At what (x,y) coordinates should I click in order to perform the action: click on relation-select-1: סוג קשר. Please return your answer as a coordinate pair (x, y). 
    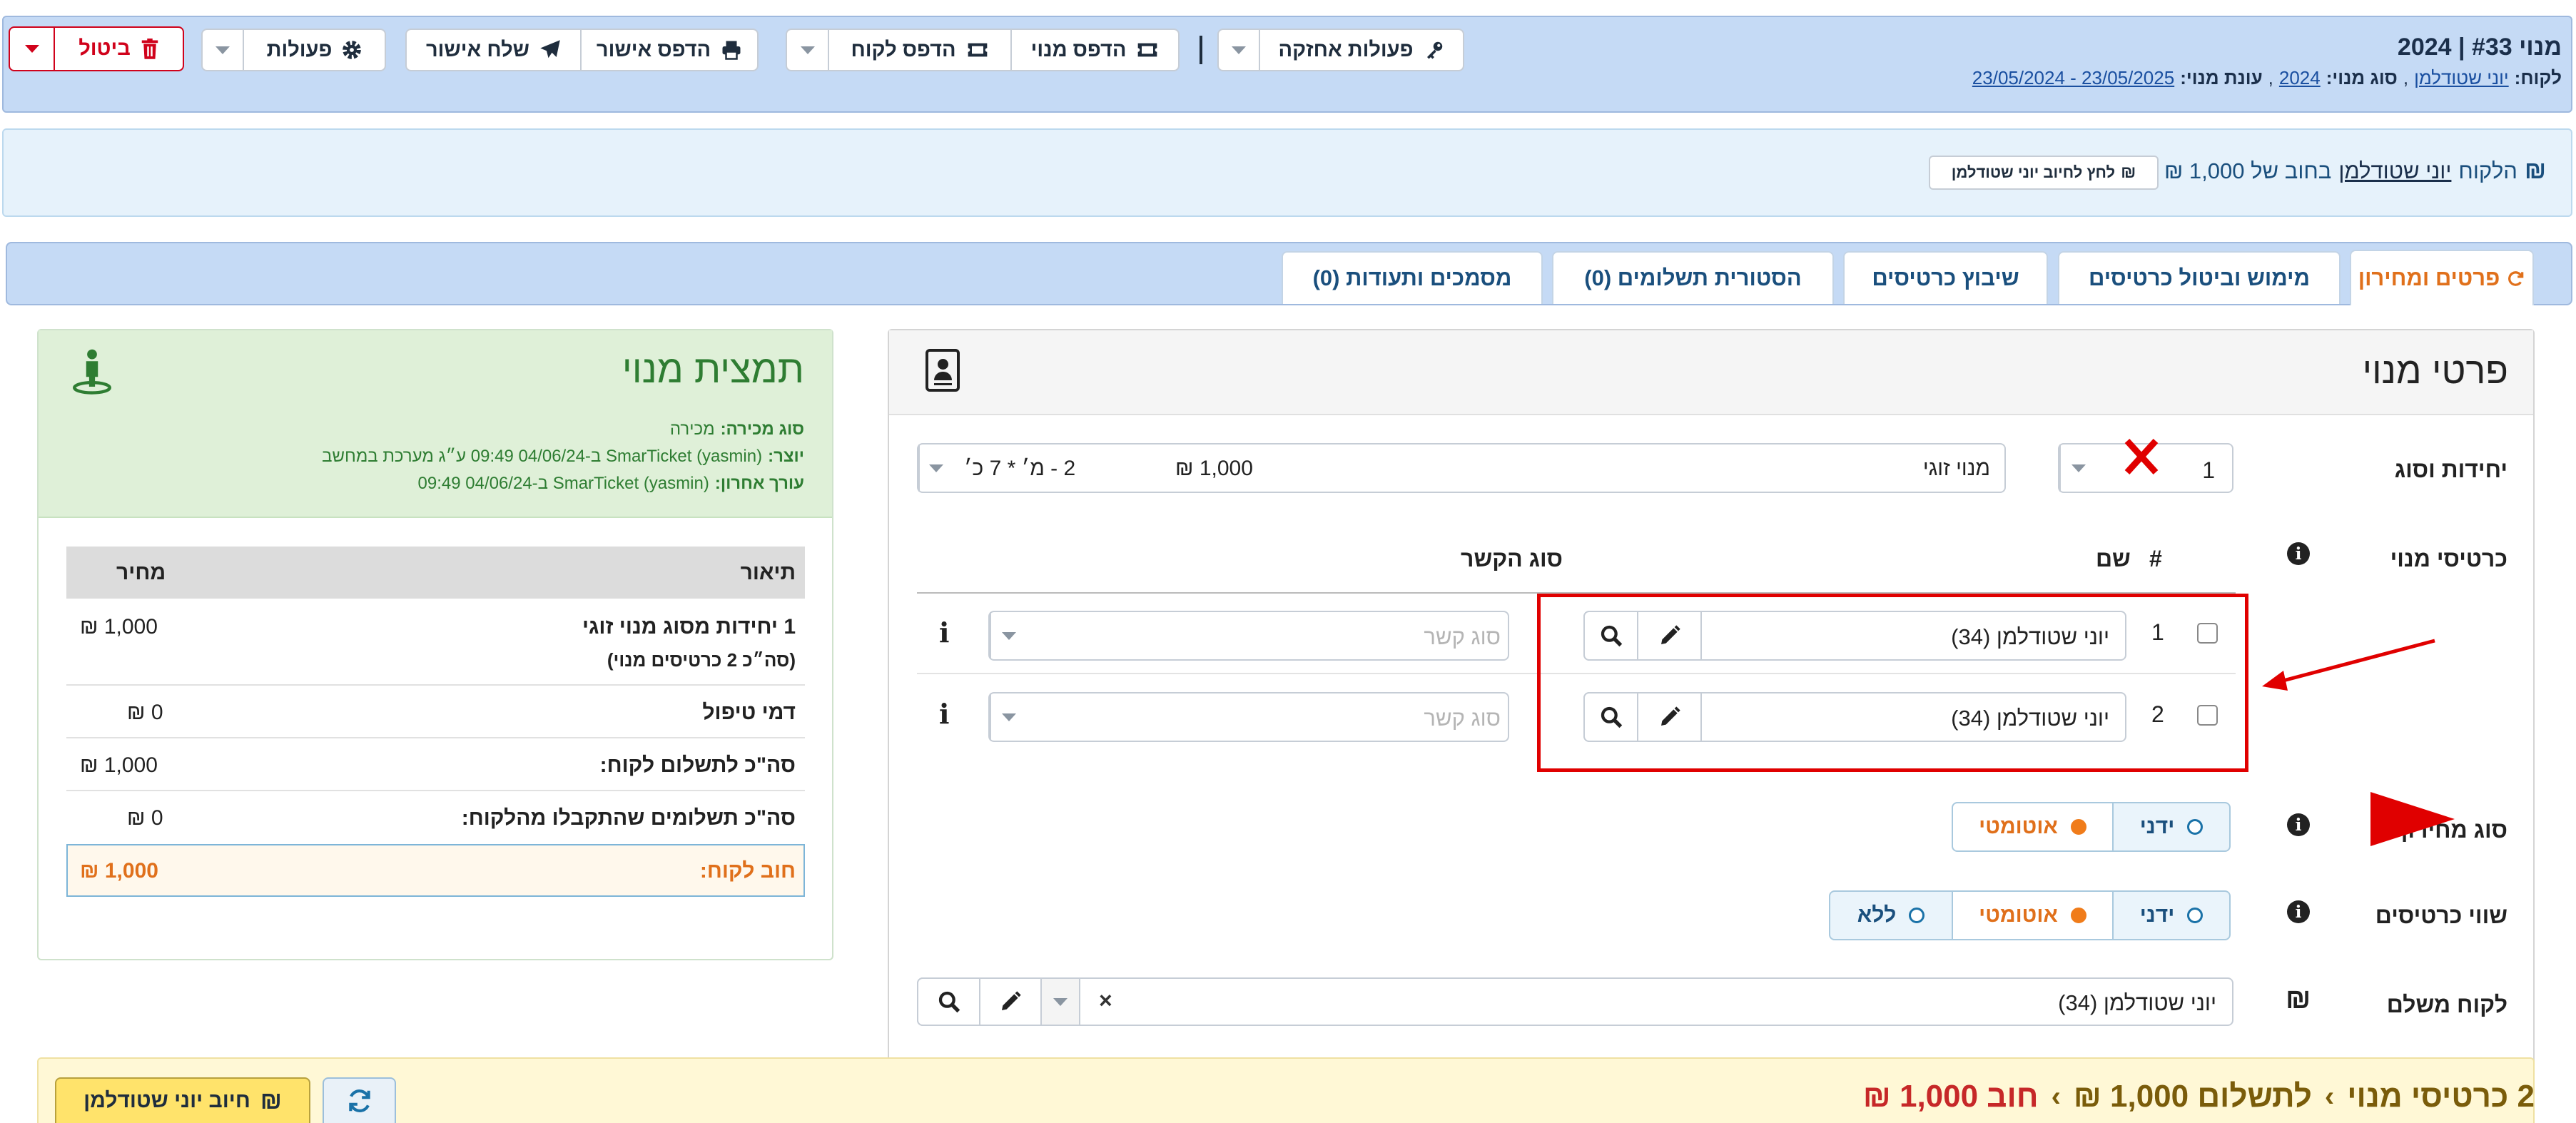
    Looking at the image, I should click on (1248, 636).